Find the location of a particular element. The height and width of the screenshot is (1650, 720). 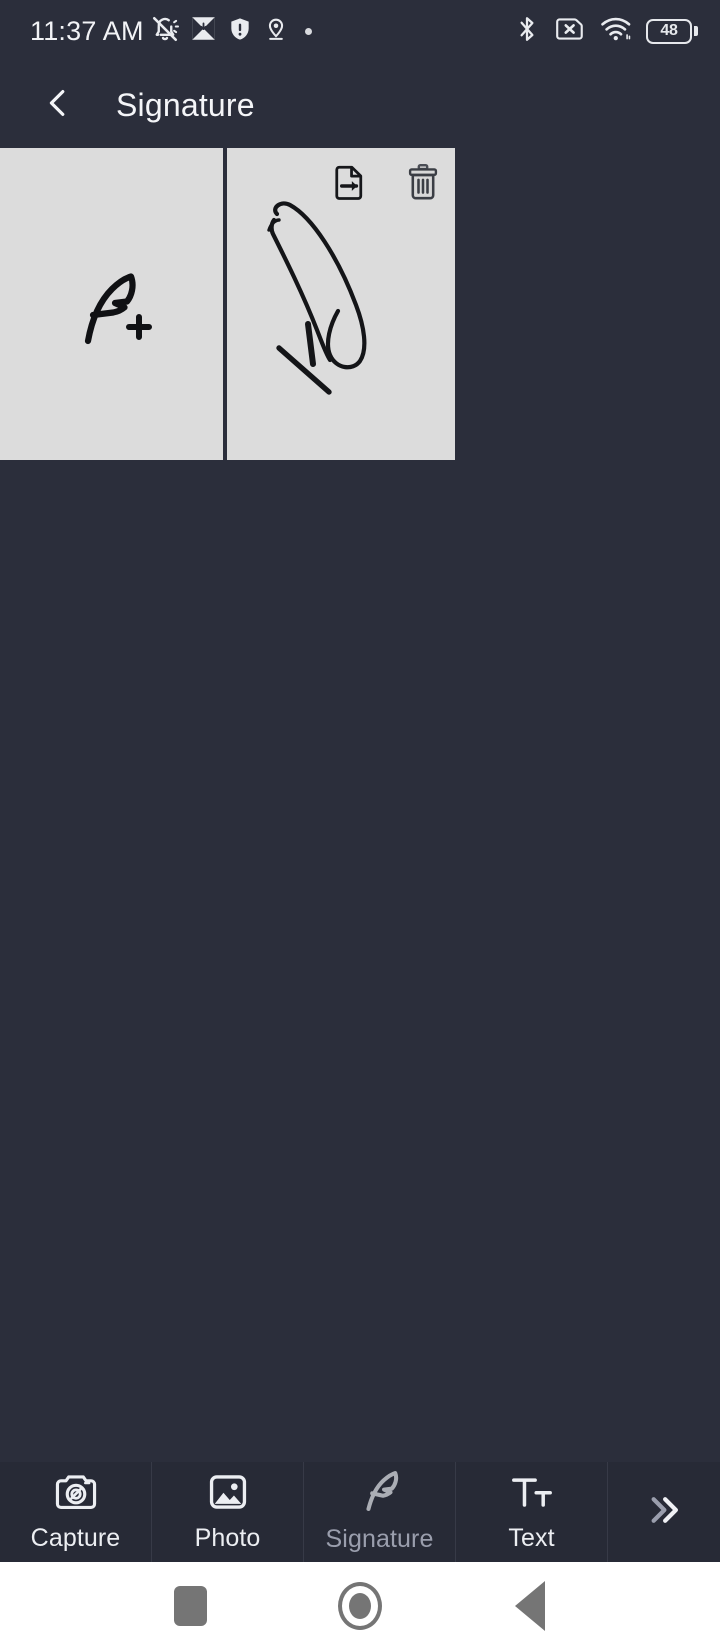

text-size-icon is located at coordinates (532, 1494).